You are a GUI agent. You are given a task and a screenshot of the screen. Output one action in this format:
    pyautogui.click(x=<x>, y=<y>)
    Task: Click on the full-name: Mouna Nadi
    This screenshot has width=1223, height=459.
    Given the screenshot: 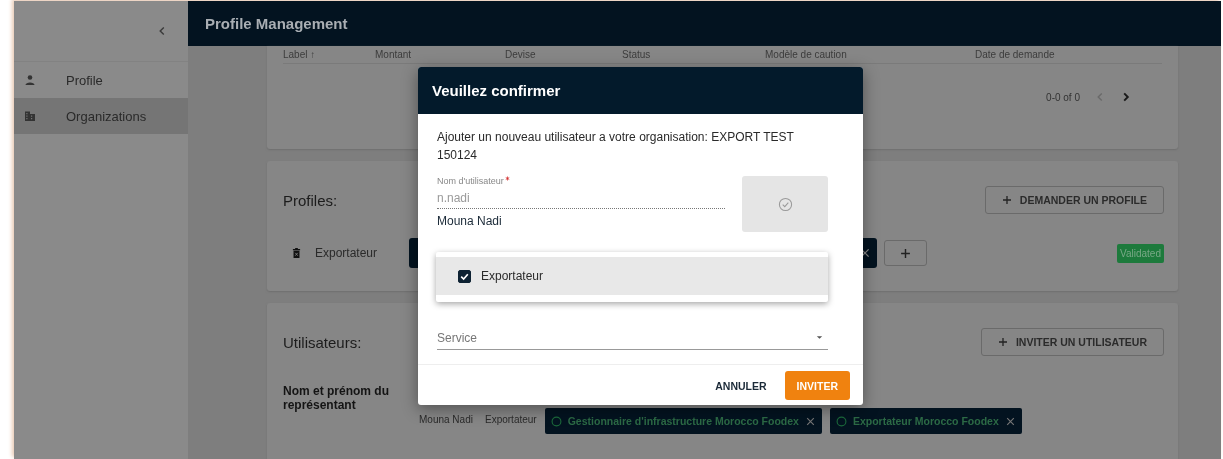 What is the action you would take?
    pyautogui.click(x=470, y=221)
    